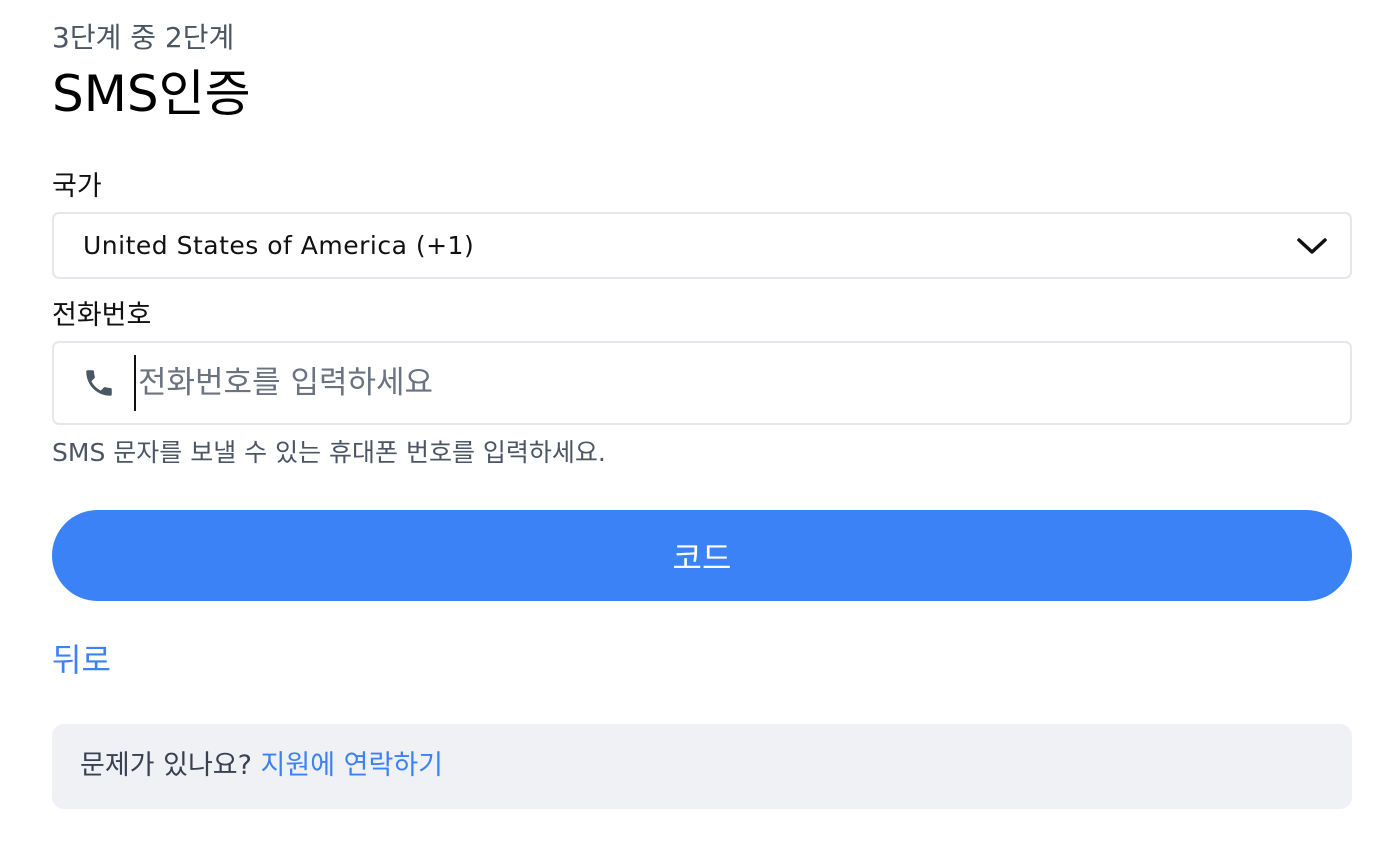 This screenshot has width=1386, height=868. What do you see at coordinates (81, 660) in the screenshot?
I see `back-link: 뒤로` at bounding box center [81, 660].